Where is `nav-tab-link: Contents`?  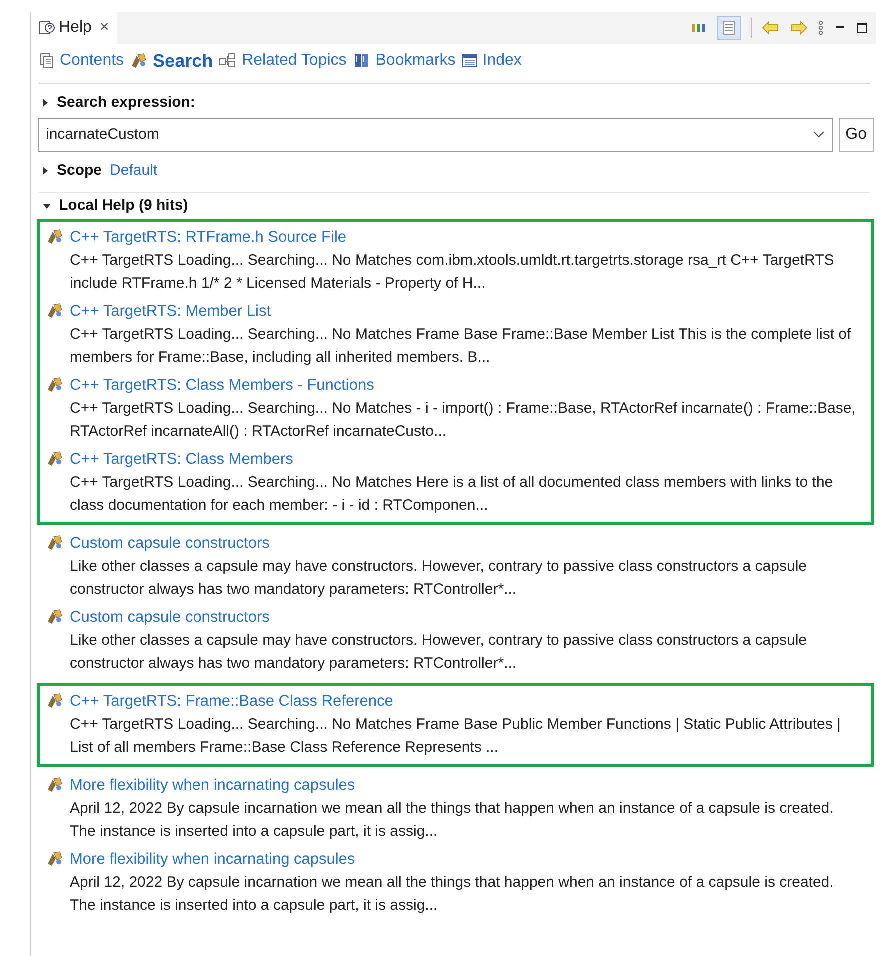 nav-tab-link: Contents is located at coordinates (92, 61).